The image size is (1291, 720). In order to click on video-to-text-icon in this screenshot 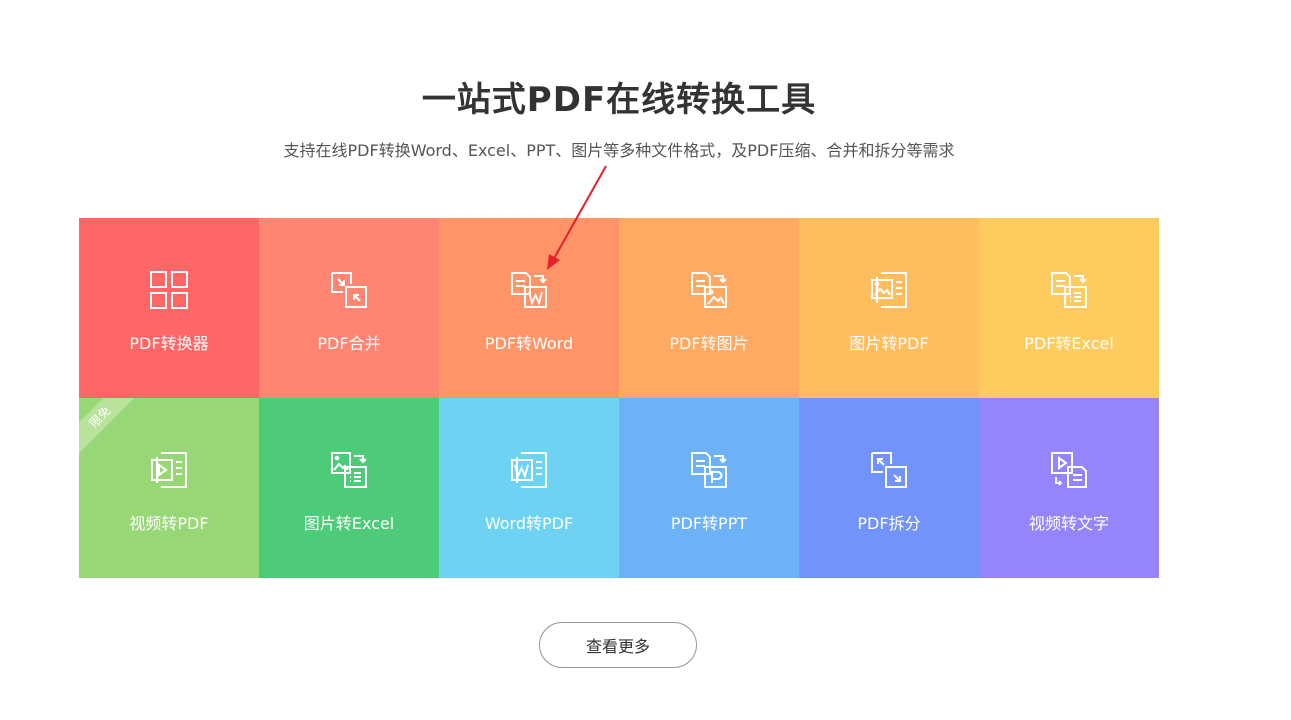, I will do `click(1069, 470)`.